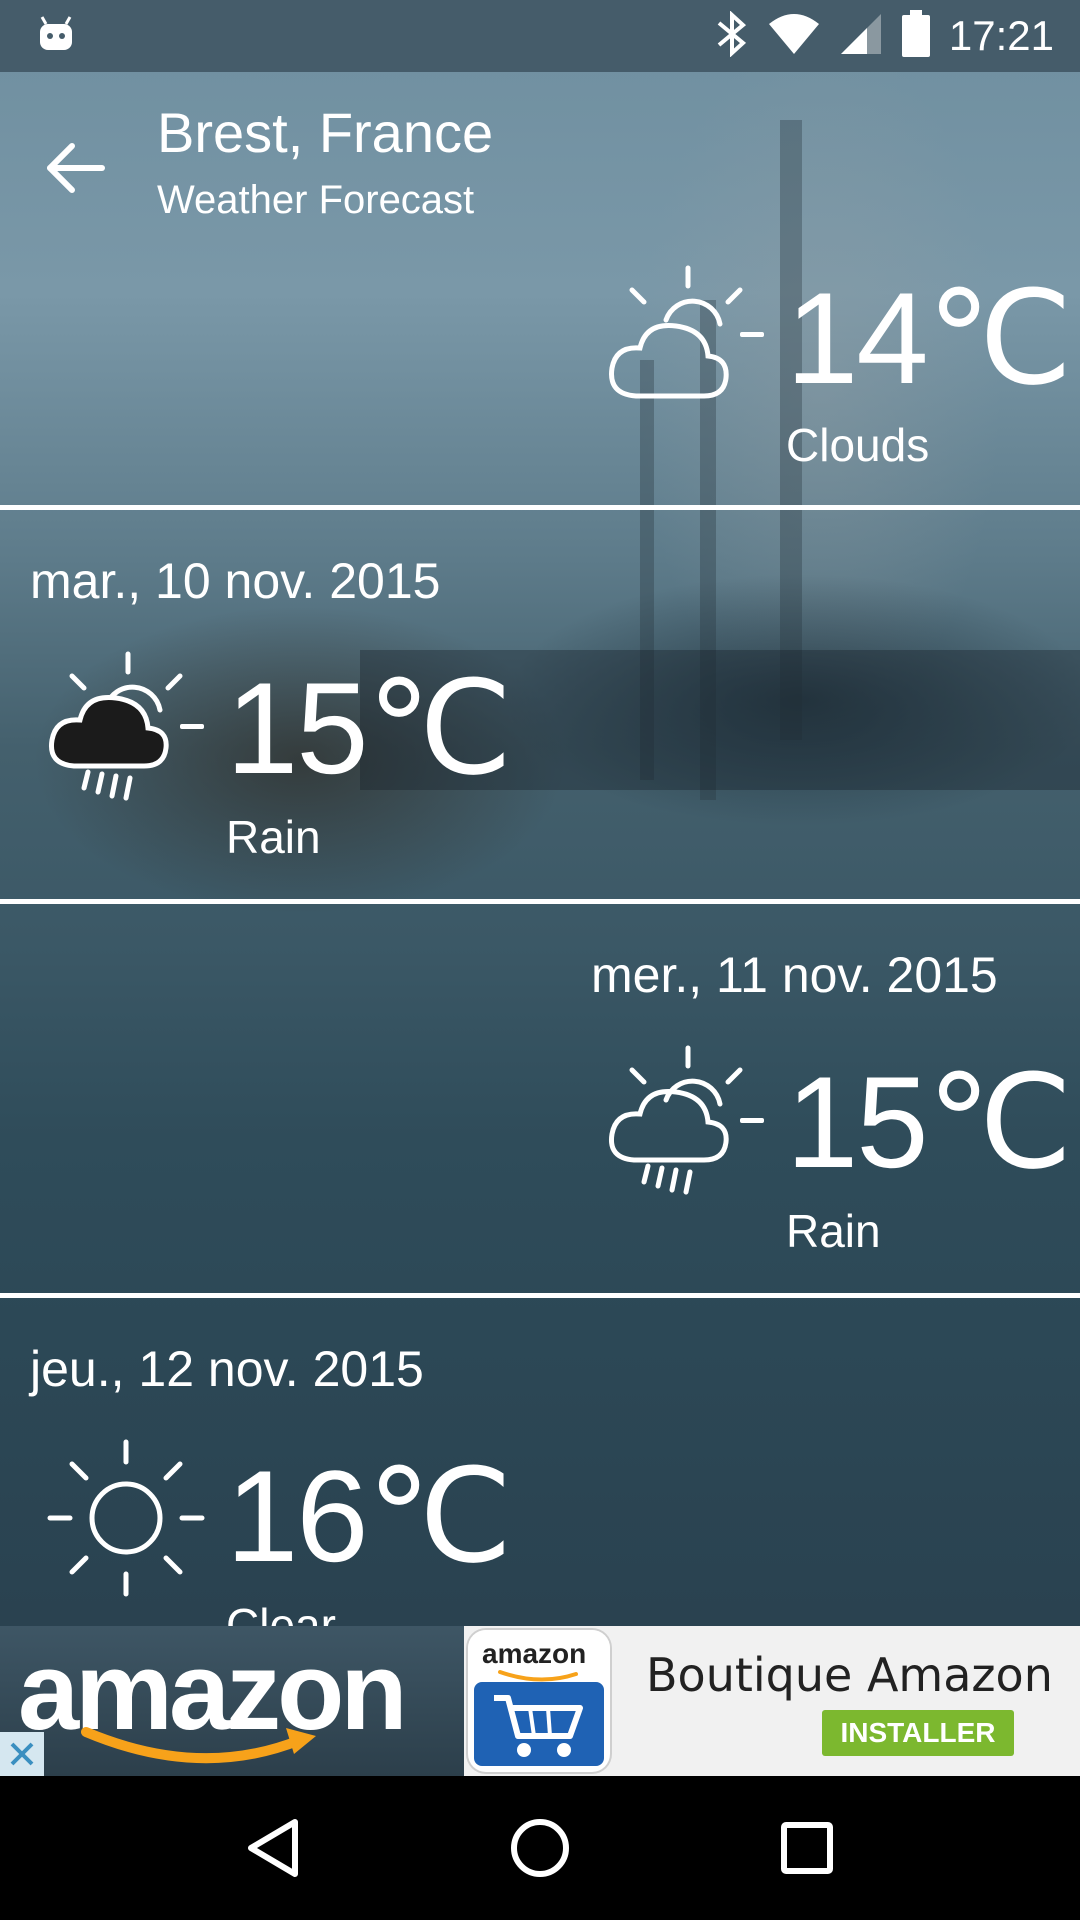  What do you see at coordinates (540, 36) in the screenshot?
I see `status-bar: 17:21` at bounding box center [540, 36].